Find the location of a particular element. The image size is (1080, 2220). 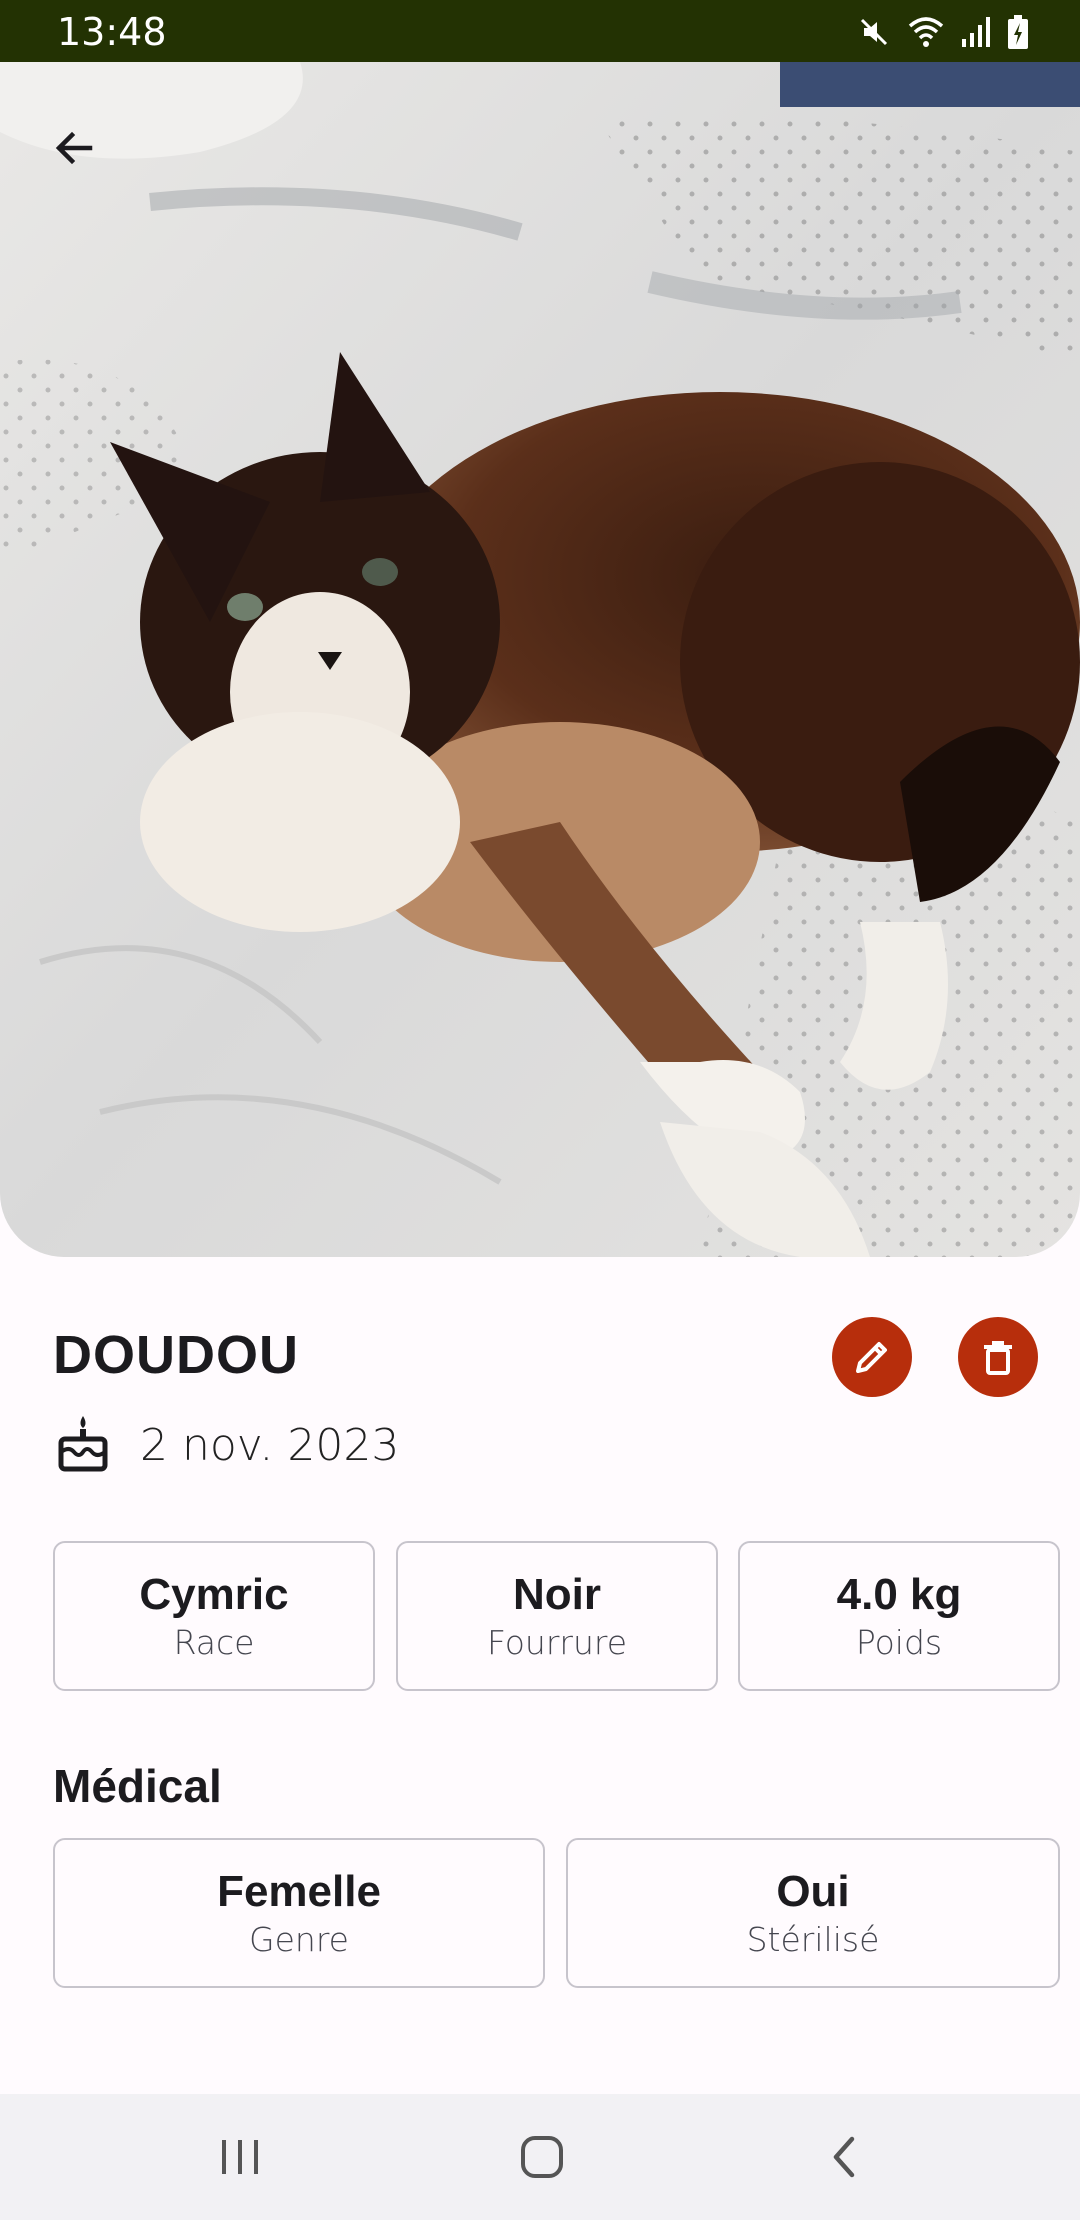

edit-button is located at coordinates (872, 1357).